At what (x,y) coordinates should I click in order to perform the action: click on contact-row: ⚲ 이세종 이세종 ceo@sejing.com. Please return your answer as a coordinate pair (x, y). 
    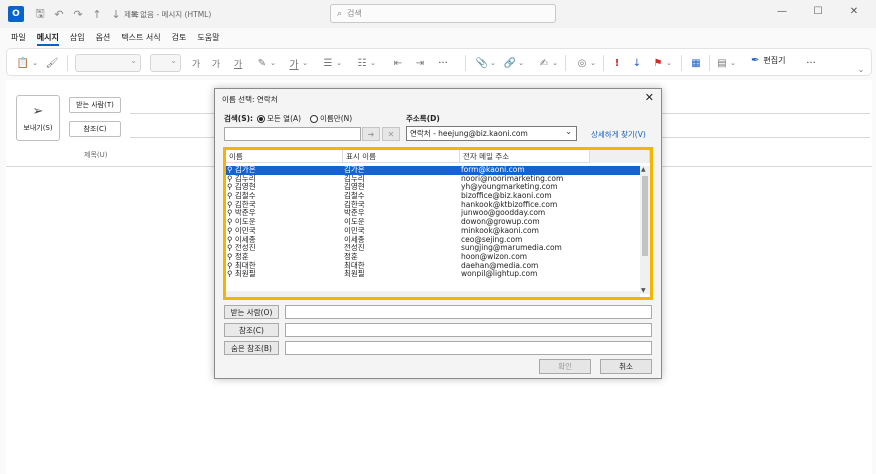
    Looking at the image, I should click on (433, 240).